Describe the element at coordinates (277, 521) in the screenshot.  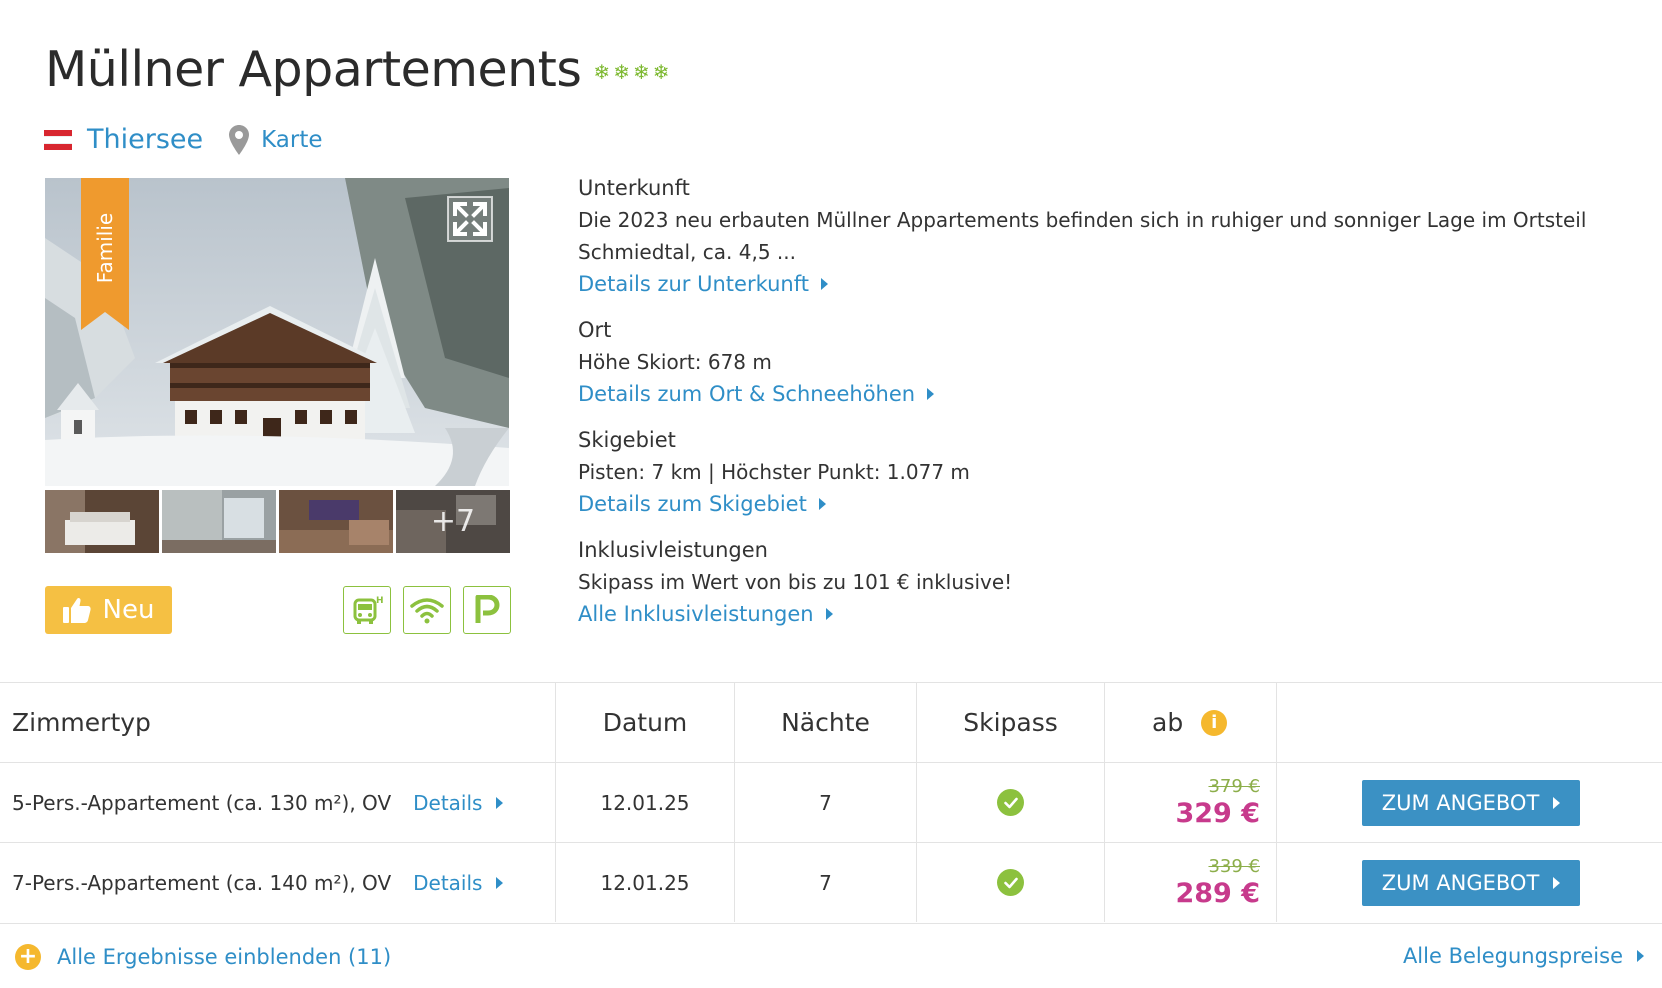
I see `thumbnail-strip: +7` at that location.